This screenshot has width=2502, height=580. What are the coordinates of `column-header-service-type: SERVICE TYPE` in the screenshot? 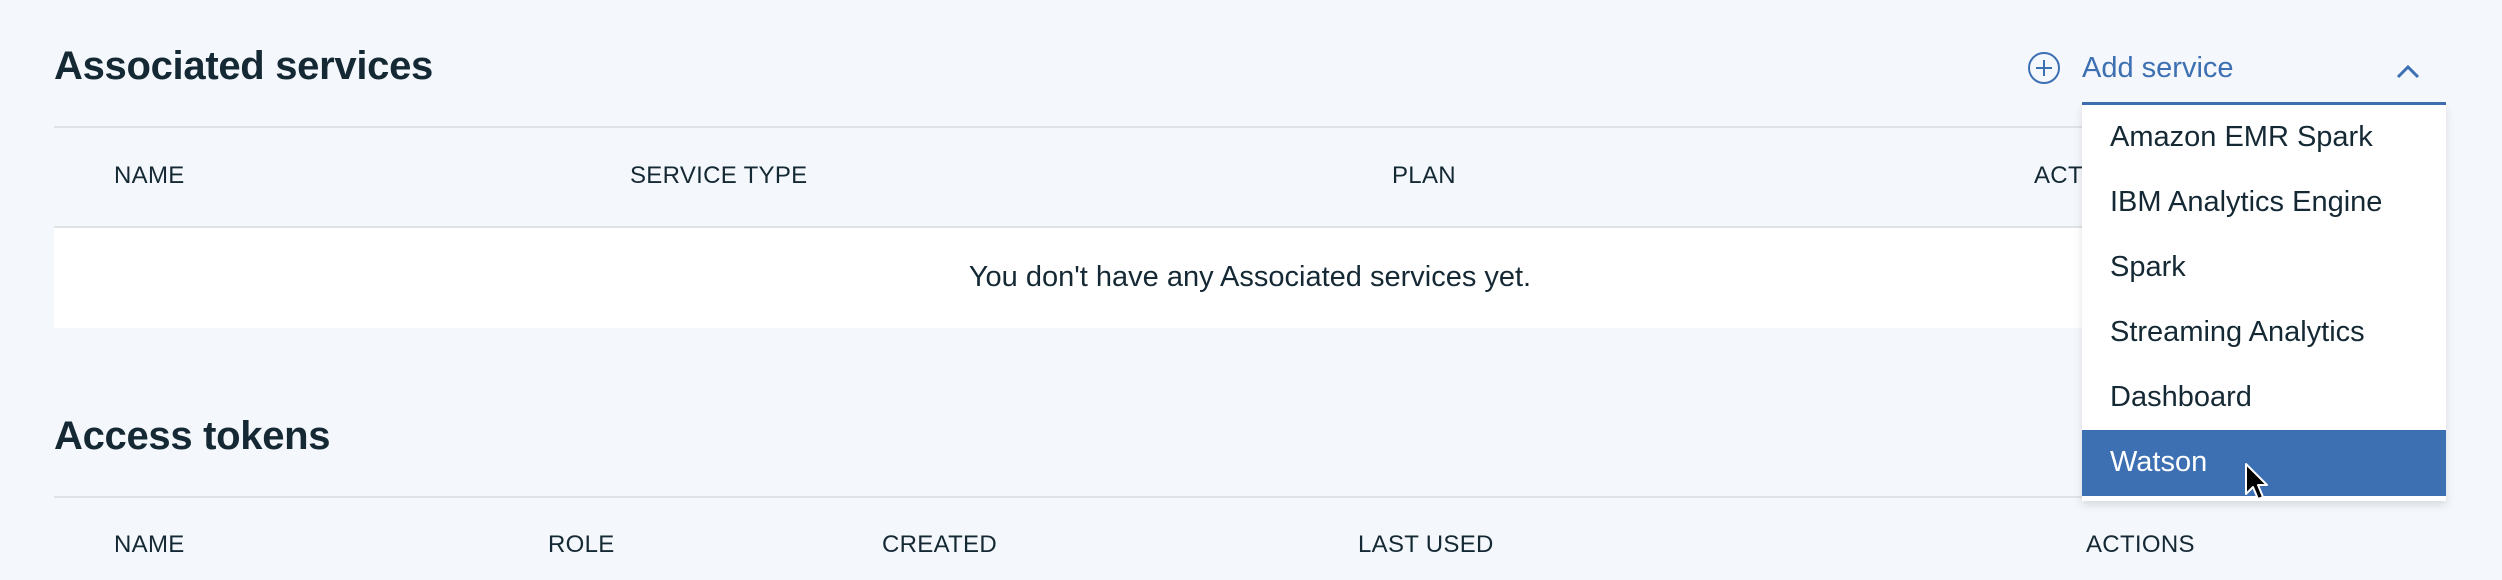 It's located at (719, 175).